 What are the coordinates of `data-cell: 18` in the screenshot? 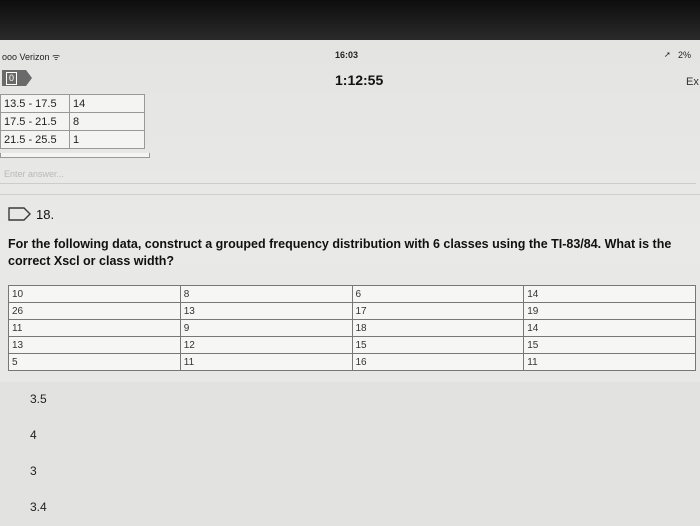 It's located at (438, 328).